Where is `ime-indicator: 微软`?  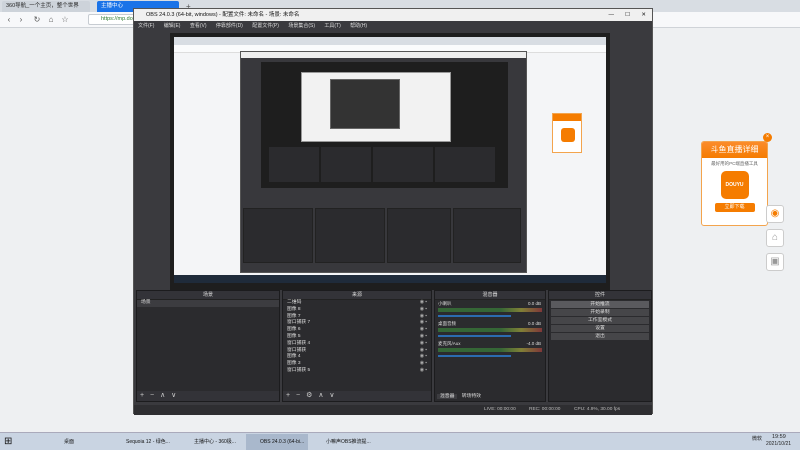
ime-indicator: 微软 is located at coordinates (757, 438).